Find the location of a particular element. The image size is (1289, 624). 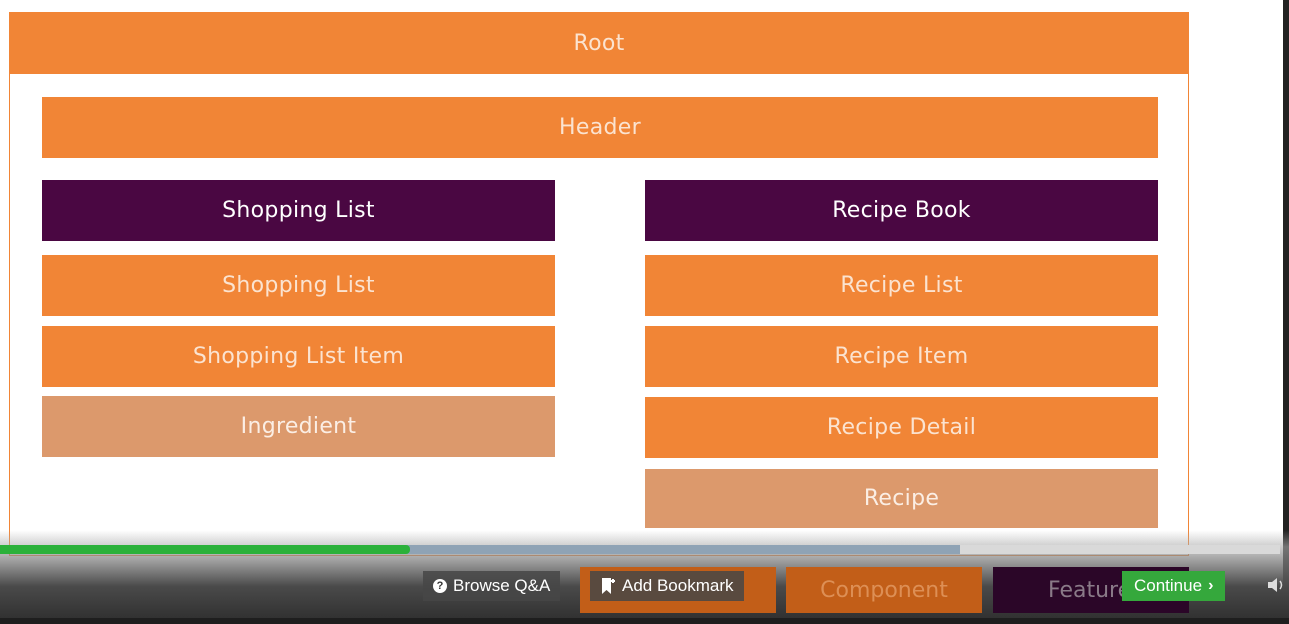

shopping-list-item-label: Shopping List Item is located at coordinates (298, 356).